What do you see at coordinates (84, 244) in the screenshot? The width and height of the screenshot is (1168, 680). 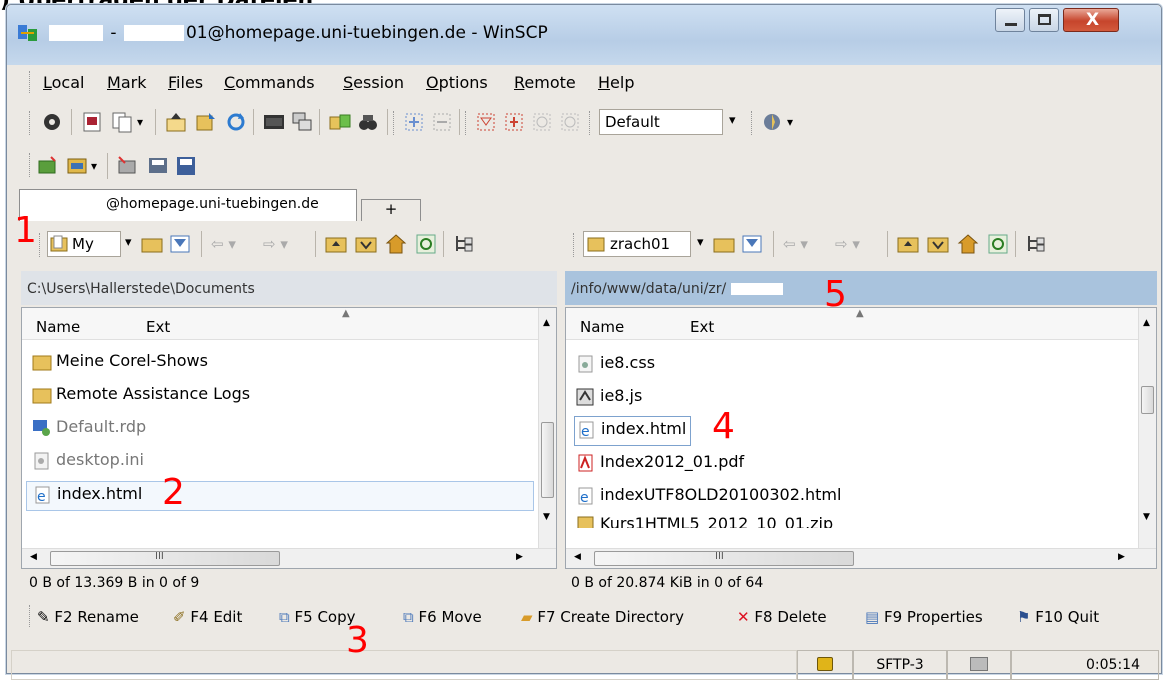 I see `left-drive-select: My` at bounding box center [84, 244].